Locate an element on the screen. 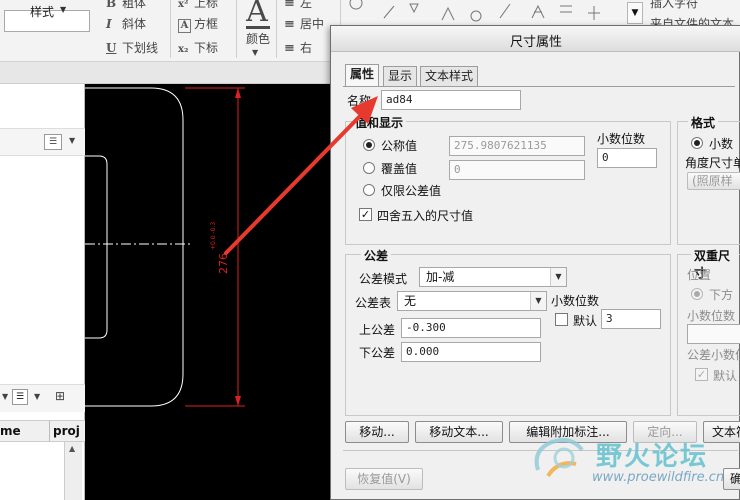  text-color-icon: A is located at coordinates (257, 14).